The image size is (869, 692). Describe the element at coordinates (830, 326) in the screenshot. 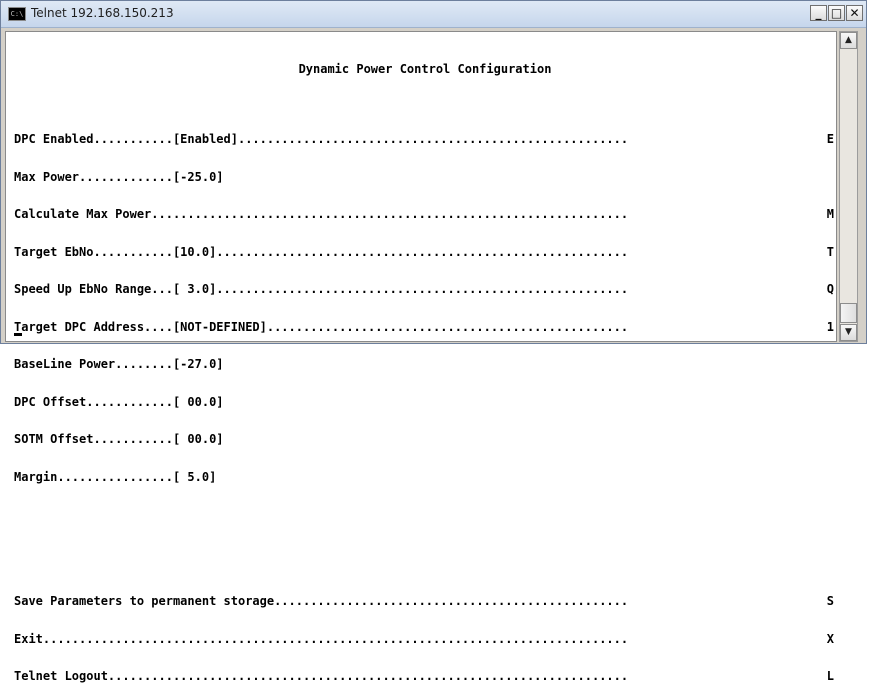

I see `menu-row-key: 1` at that location.